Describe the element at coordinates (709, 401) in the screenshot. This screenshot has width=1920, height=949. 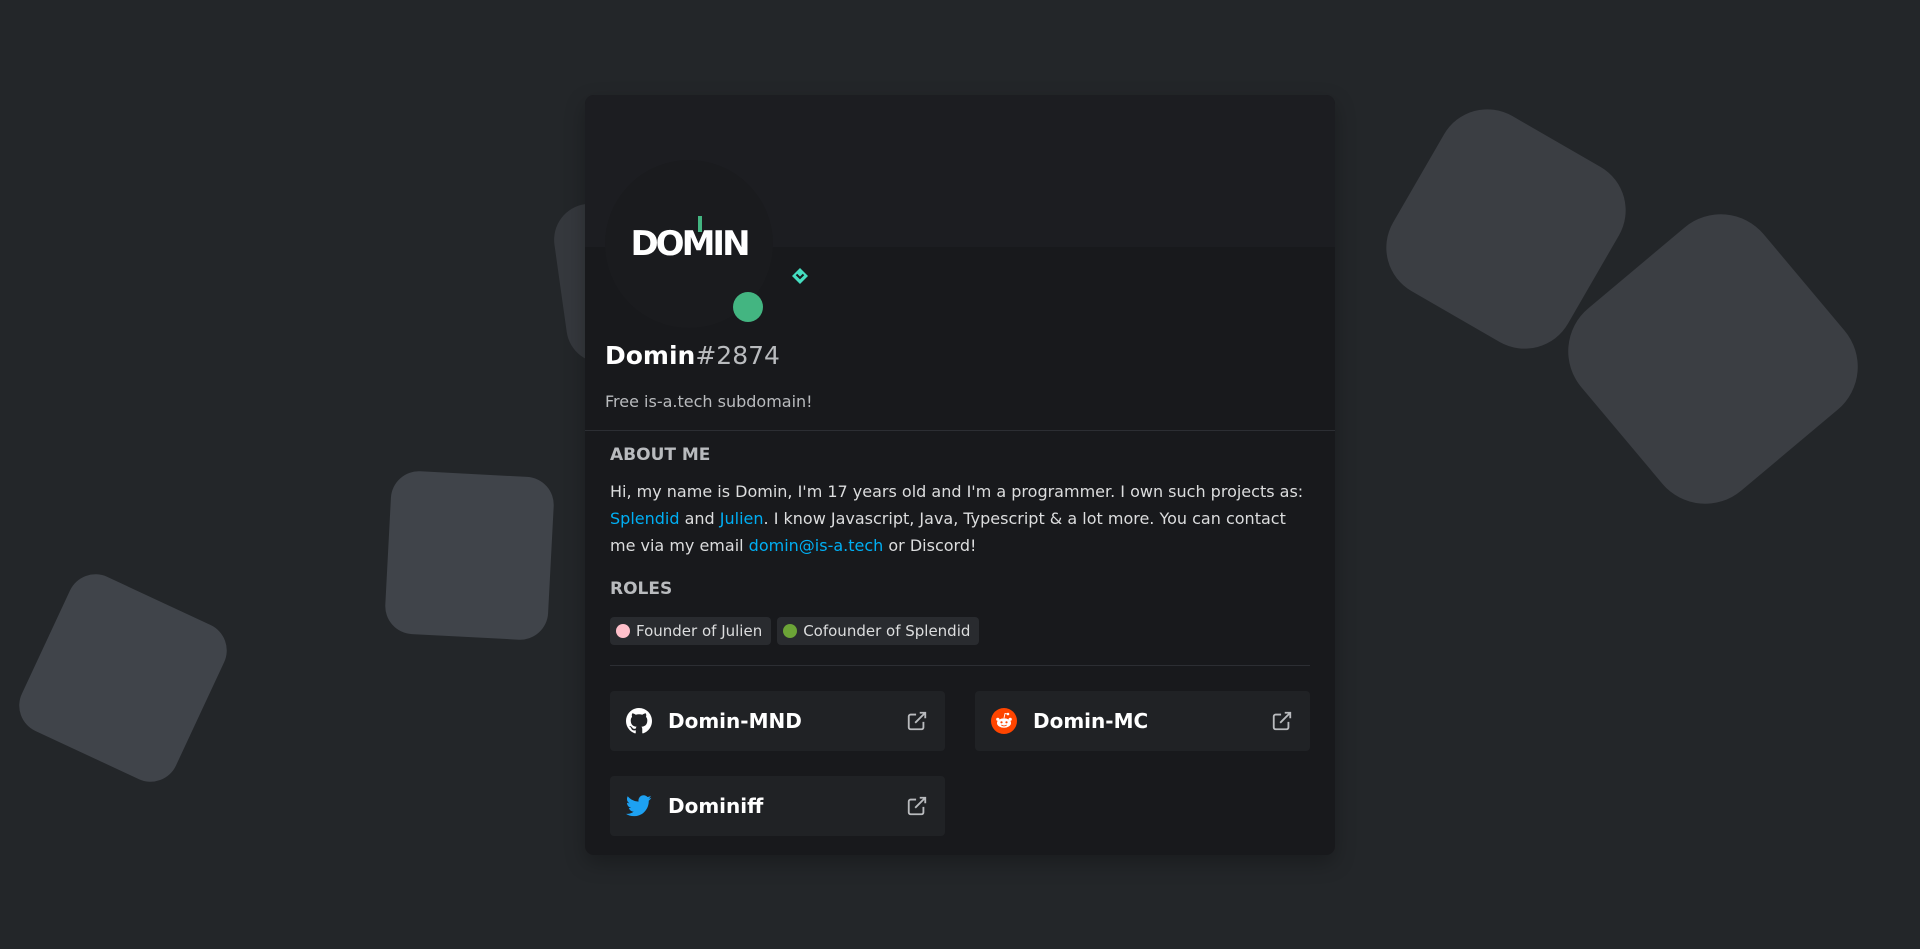
I see `custom-status: Free is-a.tech subdomain!` at that location.